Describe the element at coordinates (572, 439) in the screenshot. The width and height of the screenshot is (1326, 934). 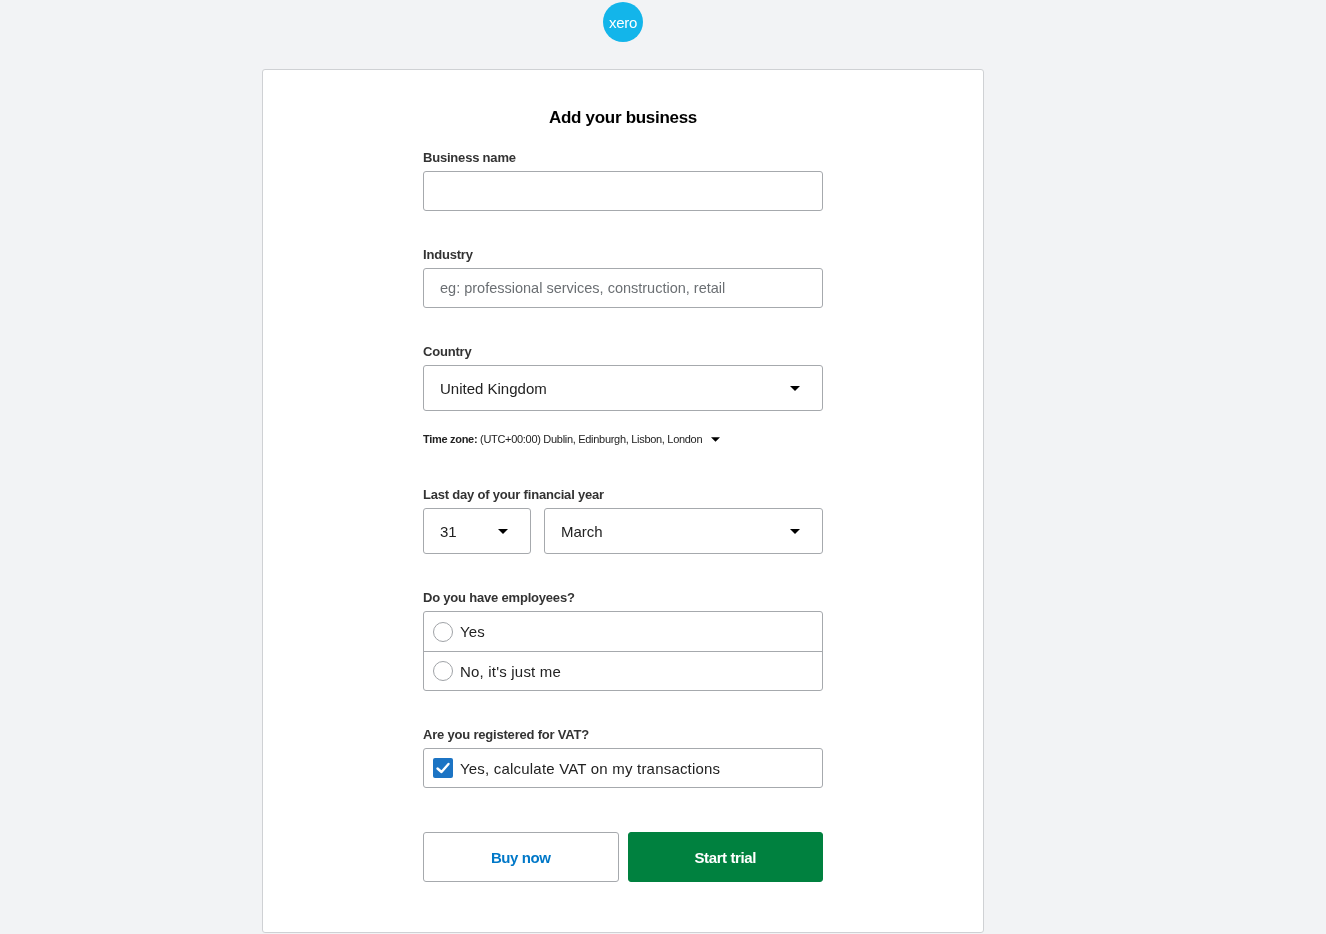
I see `time-zone-selector: Time zone: (UTC+00:00) Dublin, Edinburgh, Lisbon, London` at that location.